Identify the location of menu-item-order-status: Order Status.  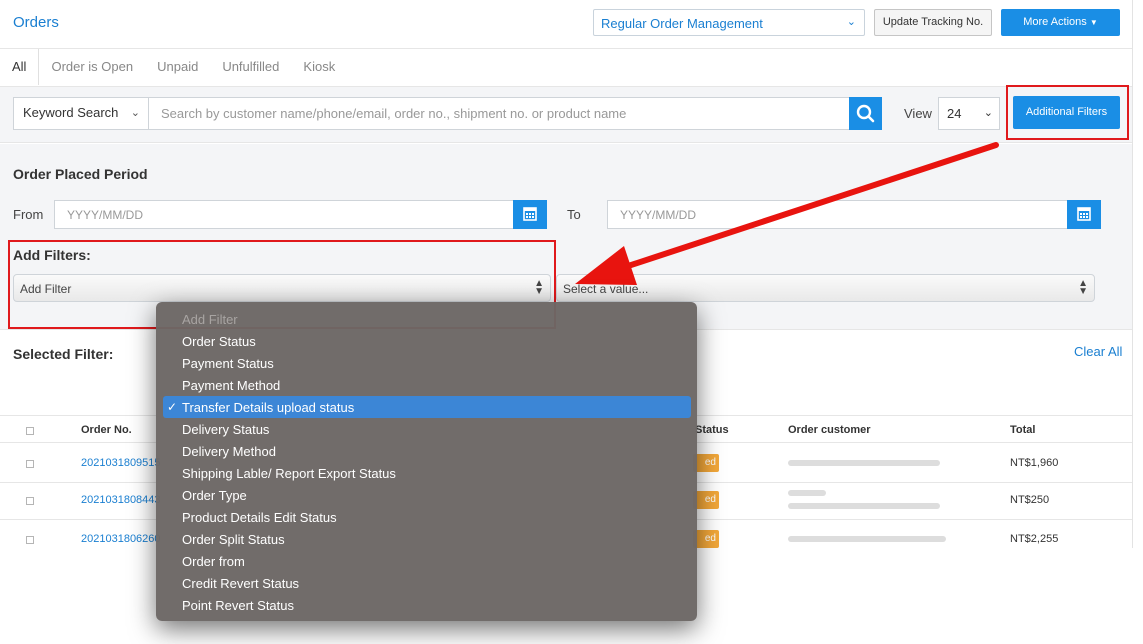
(219, 341).